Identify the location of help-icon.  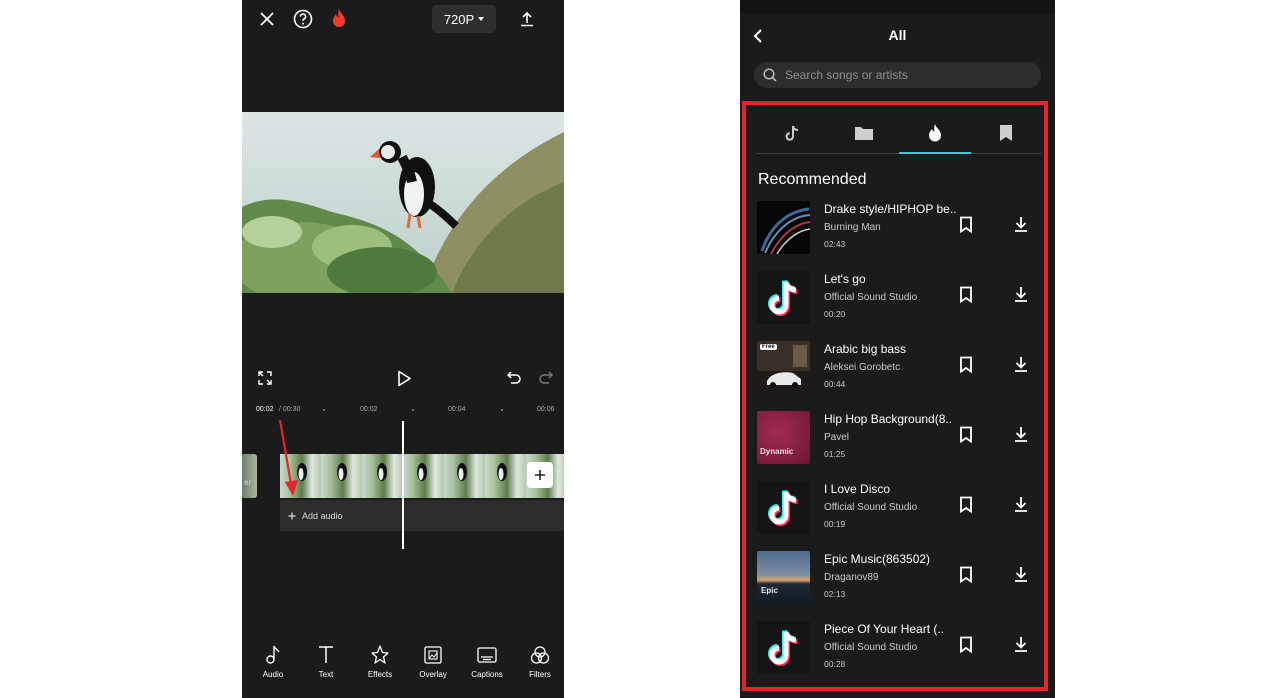
(303, 19).